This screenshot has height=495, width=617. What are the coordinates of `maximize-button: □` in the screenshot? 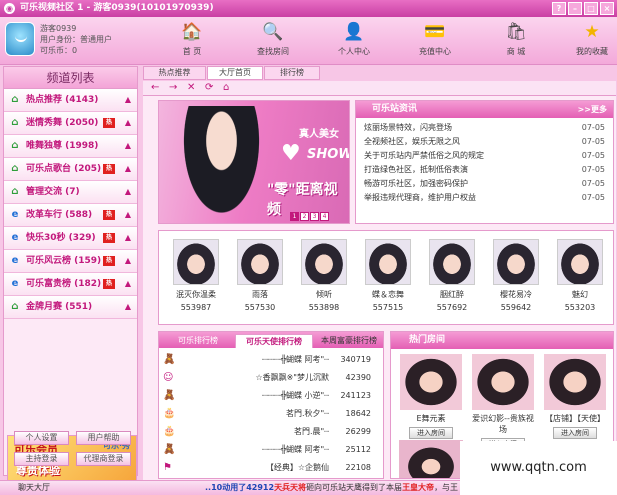 It's located at (591, 8).